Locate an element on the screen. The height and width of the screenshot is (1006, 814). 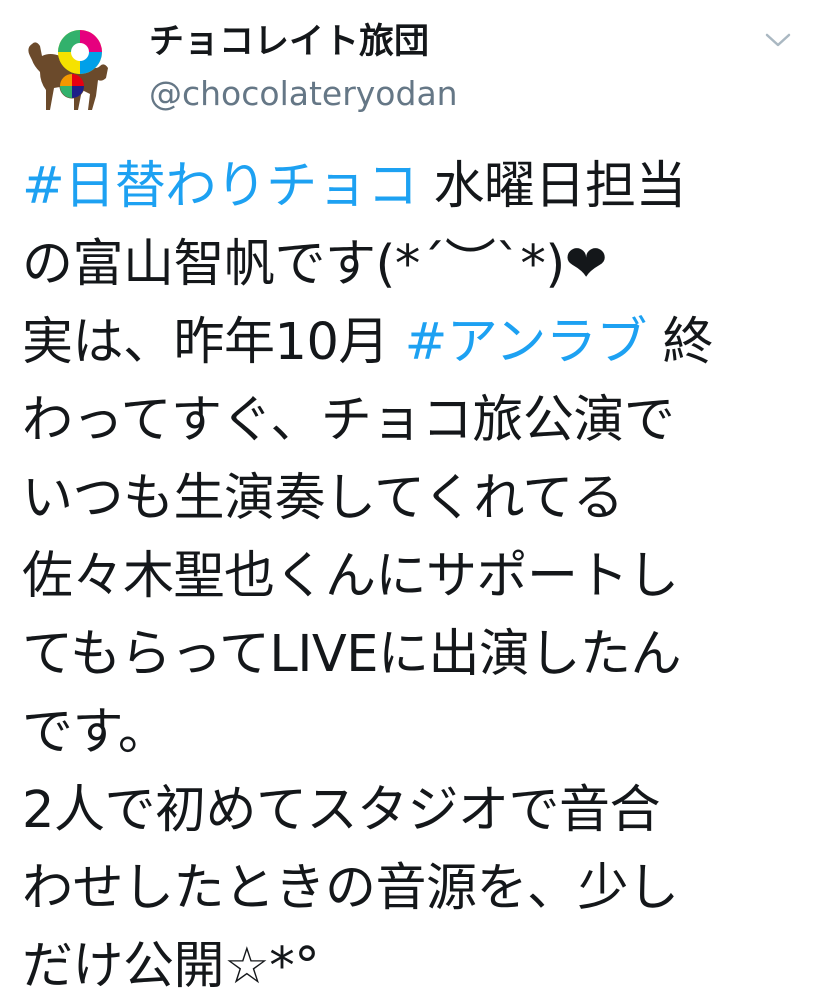
avatar is located at coordinates (68, 69).